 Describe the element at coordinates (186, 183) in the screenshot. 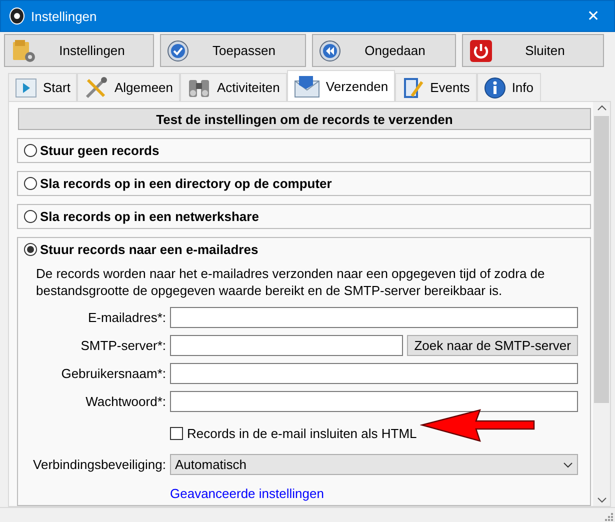

I see `radio-label: Sla records op in een directory op de computer` at that location.